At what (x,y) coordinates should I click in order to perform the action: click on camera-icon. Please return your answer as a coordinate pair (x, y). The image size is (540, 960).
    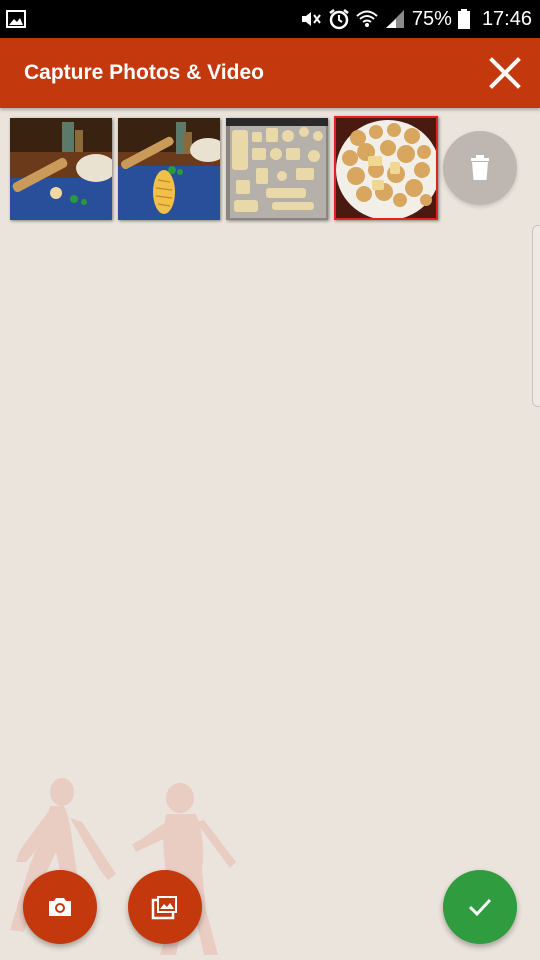
    Looking at the image, I should click on (60, 907).